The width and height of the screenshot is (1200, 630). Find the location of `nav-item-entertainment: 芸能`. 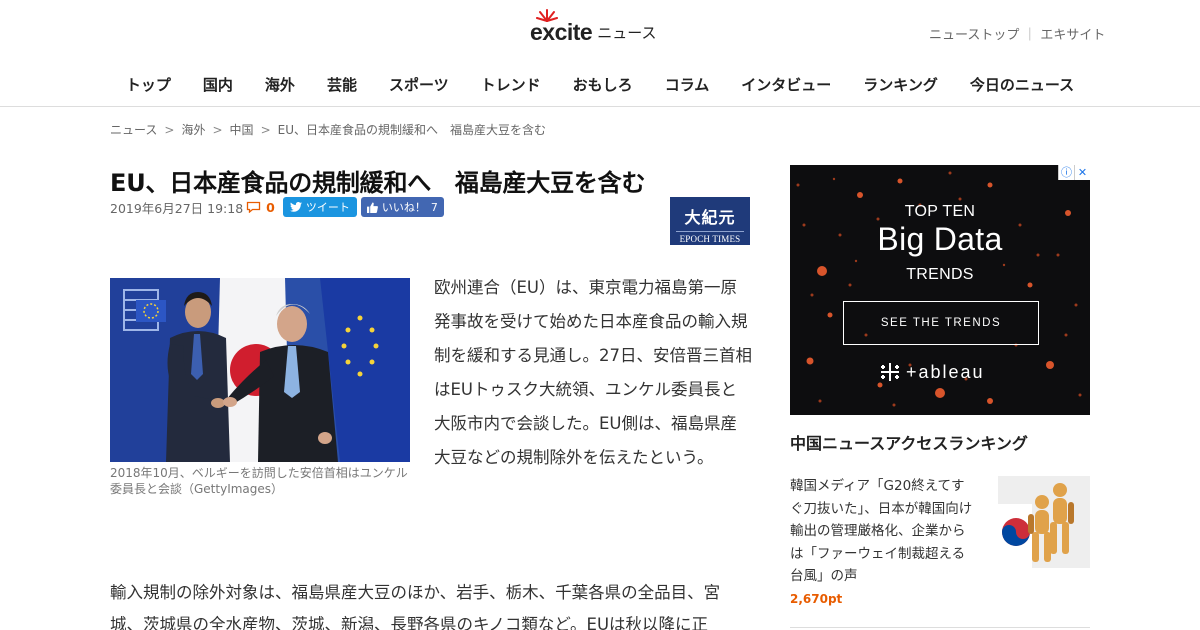

nav-item-entertainment: 芸能 is located at coordinates (342, 85).